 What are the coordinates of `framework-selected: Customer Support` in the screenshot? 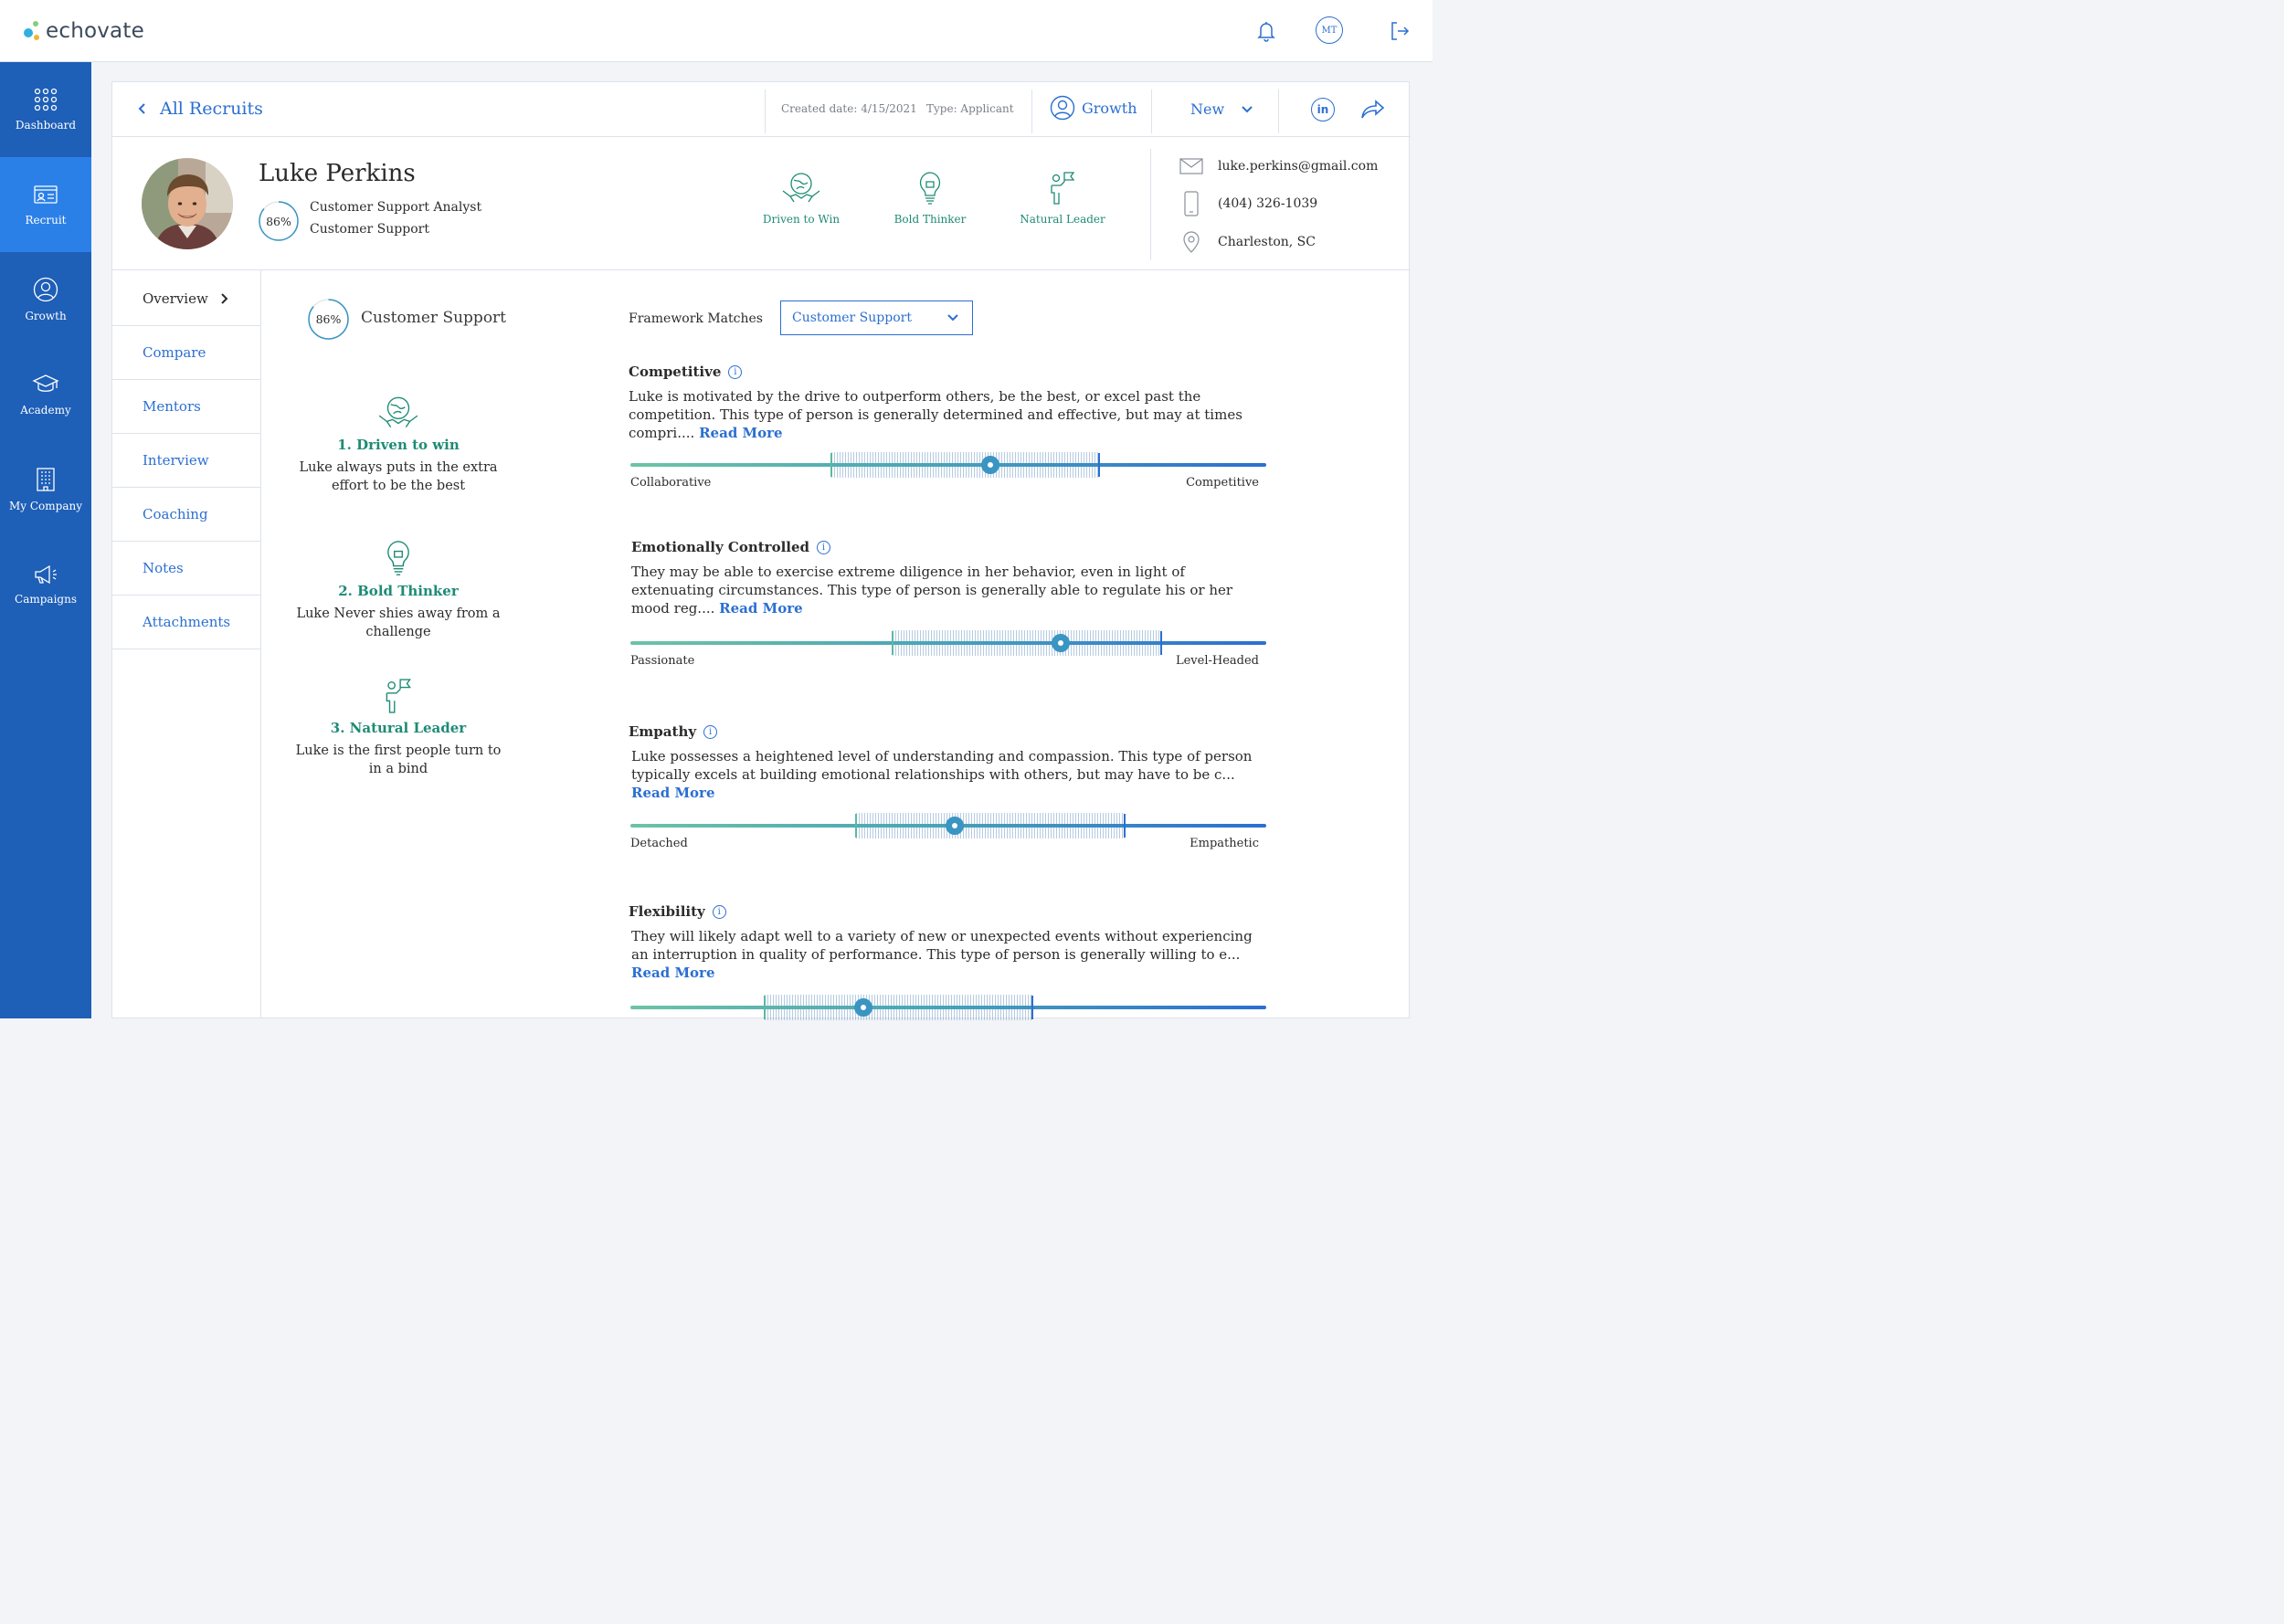 It's located at (852, 318).